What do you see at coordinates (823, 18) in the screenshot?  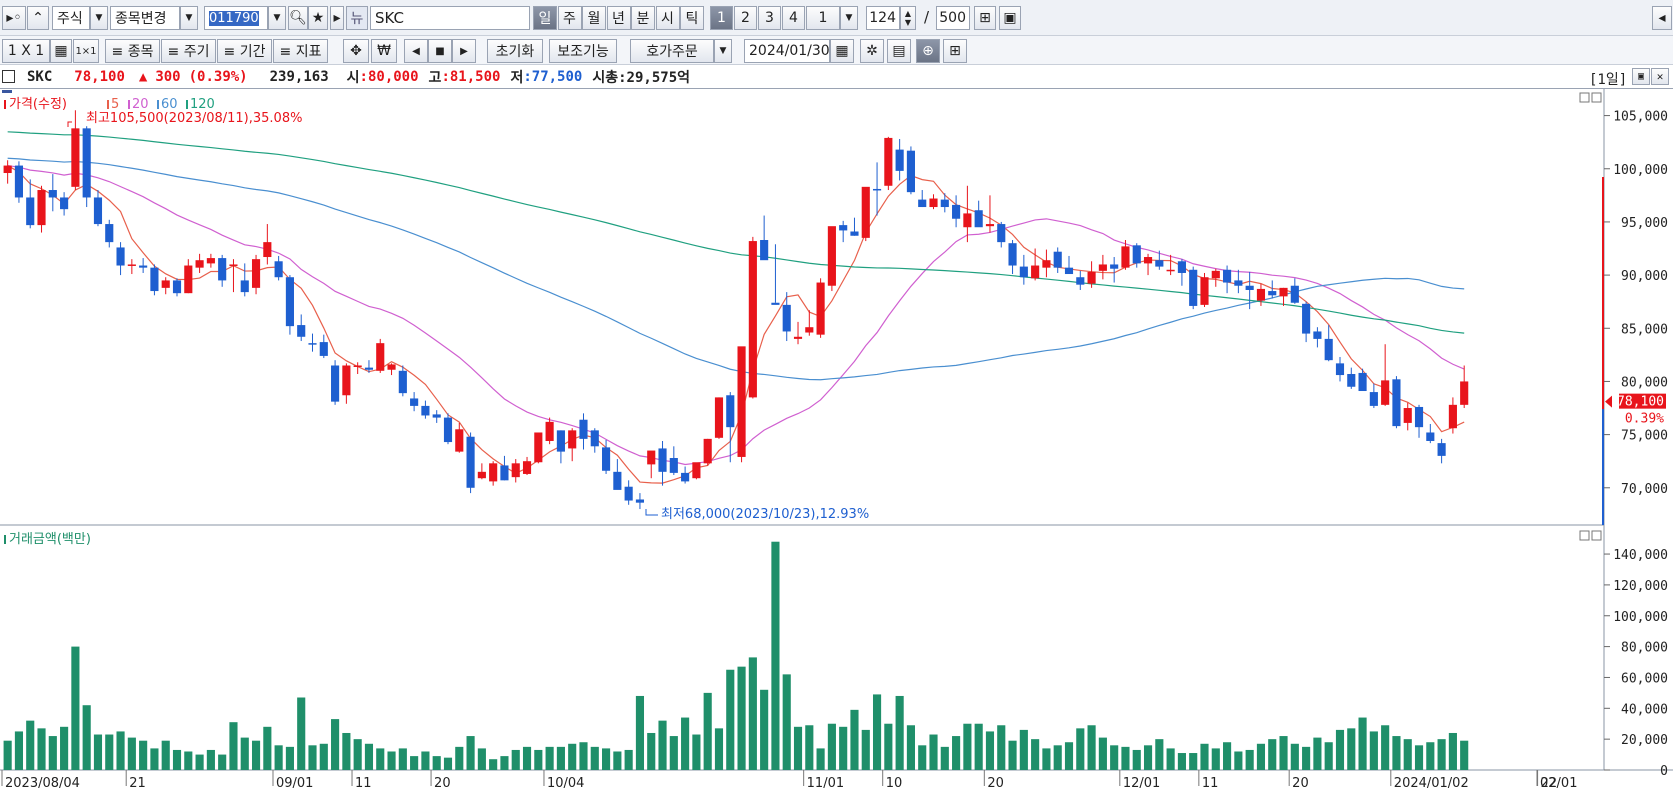 I see `tab-count-4: 1` at bounding box center [823, 18].